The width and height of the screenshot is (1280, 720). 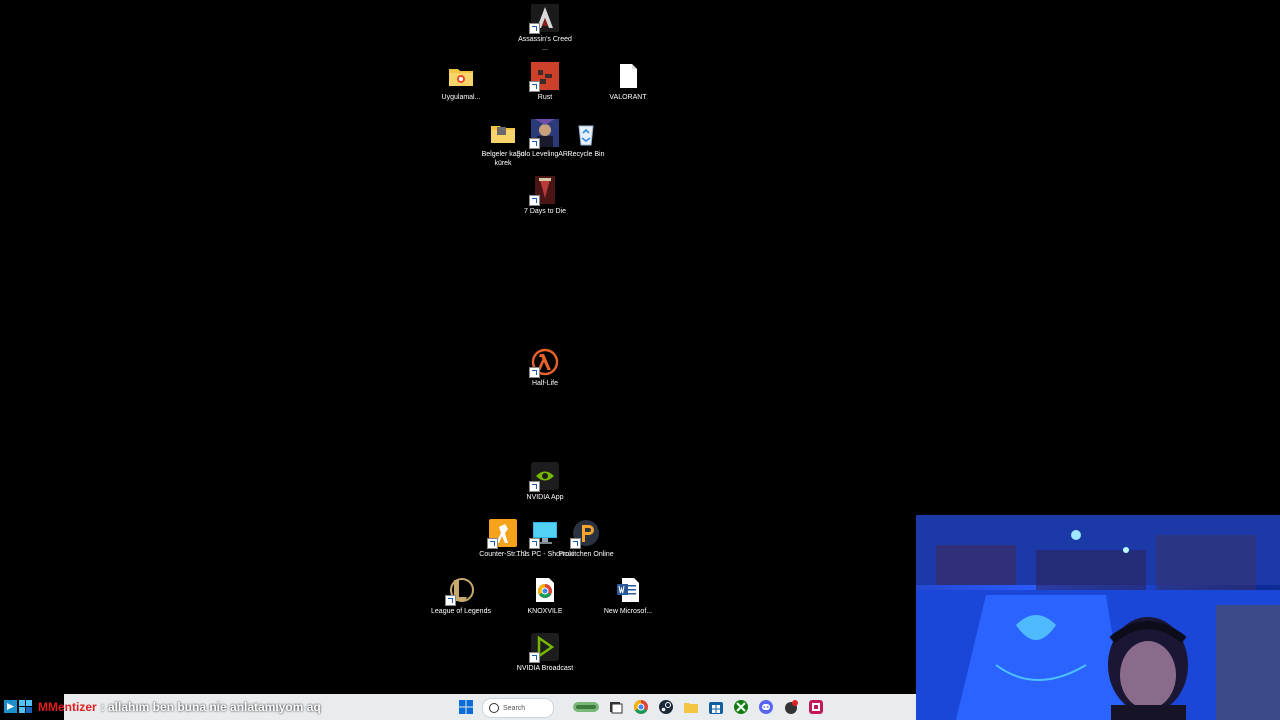 What do you see at coordinates (545, 611) in the screenshot?
I see `icon-label: KNOXVILE` at bounding box center [545, 611].